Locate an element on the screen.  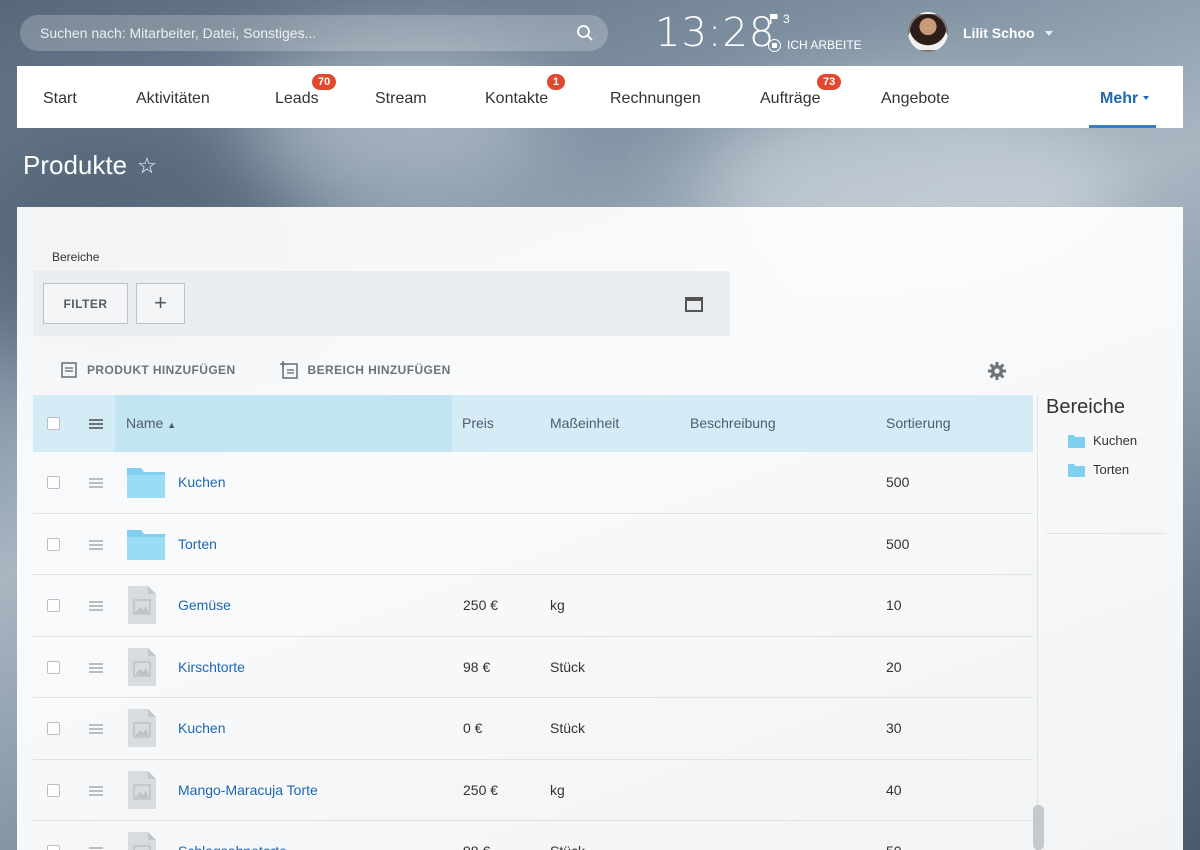
search-bar is located at coordinates (314, 33).